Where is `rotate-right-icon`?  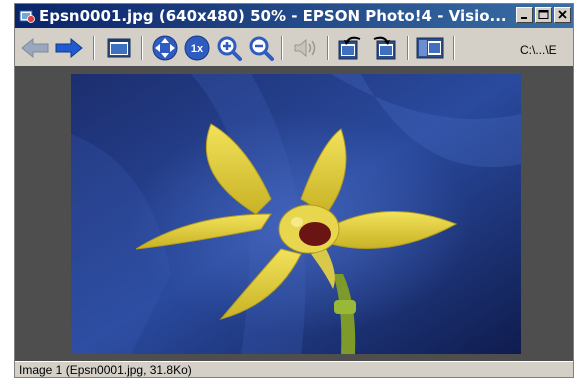
rotate-right-icon is located at coordinates (384, 48).